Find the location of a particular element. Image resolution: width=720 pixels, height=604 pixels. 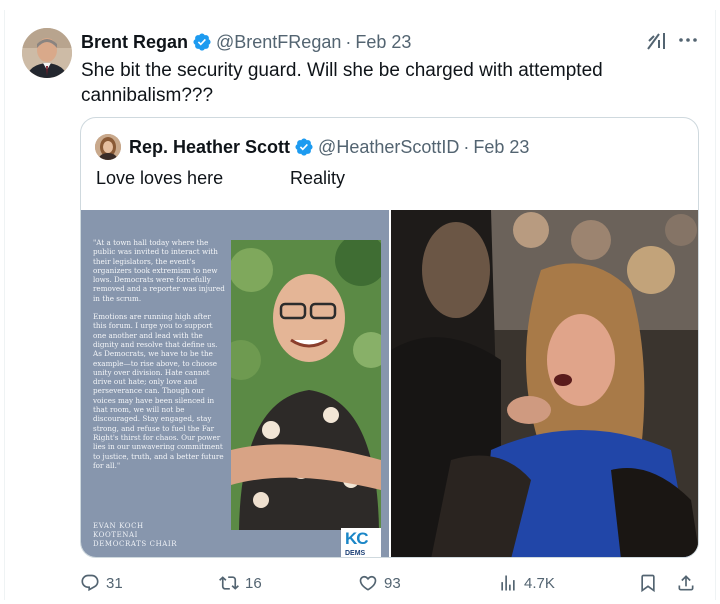

view-count: 4.7K is located at coordinates (539, 583).